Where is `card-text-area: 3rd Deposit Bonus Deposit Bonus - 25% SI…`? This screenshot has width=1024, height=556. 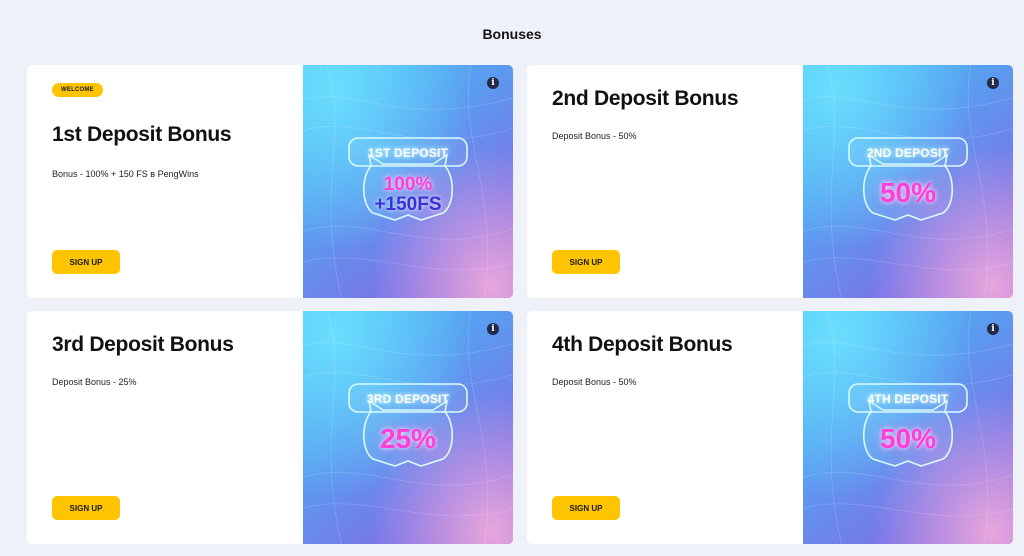 card-text-area: 3rd Deposit Bonus Deposit Bonus - 25% SI… is located at coordinates (165, 427).